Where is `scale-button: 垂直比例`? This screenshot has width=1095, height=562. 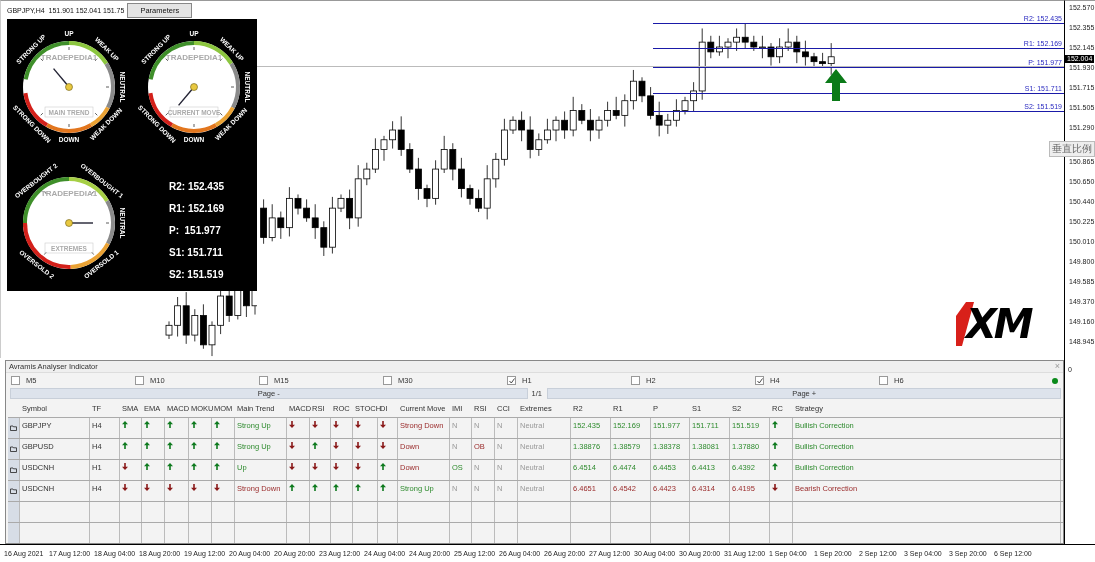
scale-button: 垂直比例 is located at coordinates (1072, 149).